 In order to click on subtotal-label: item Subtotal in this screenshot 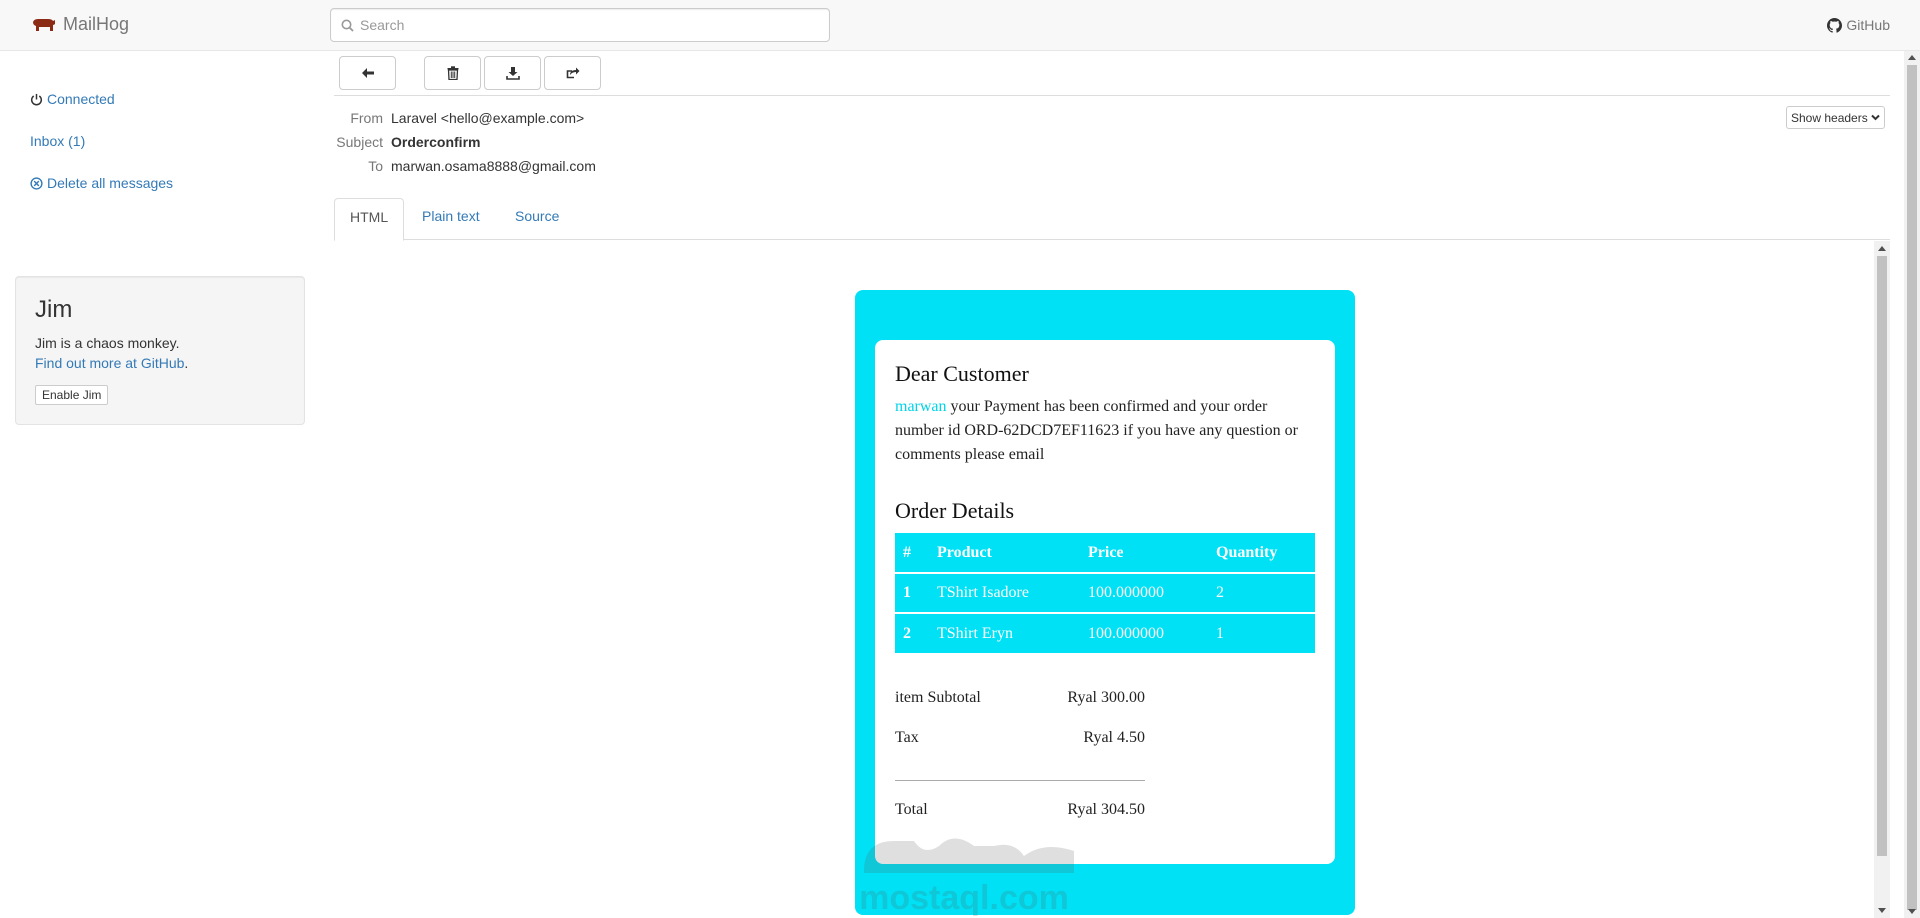, I will do `click(938, 697)`.